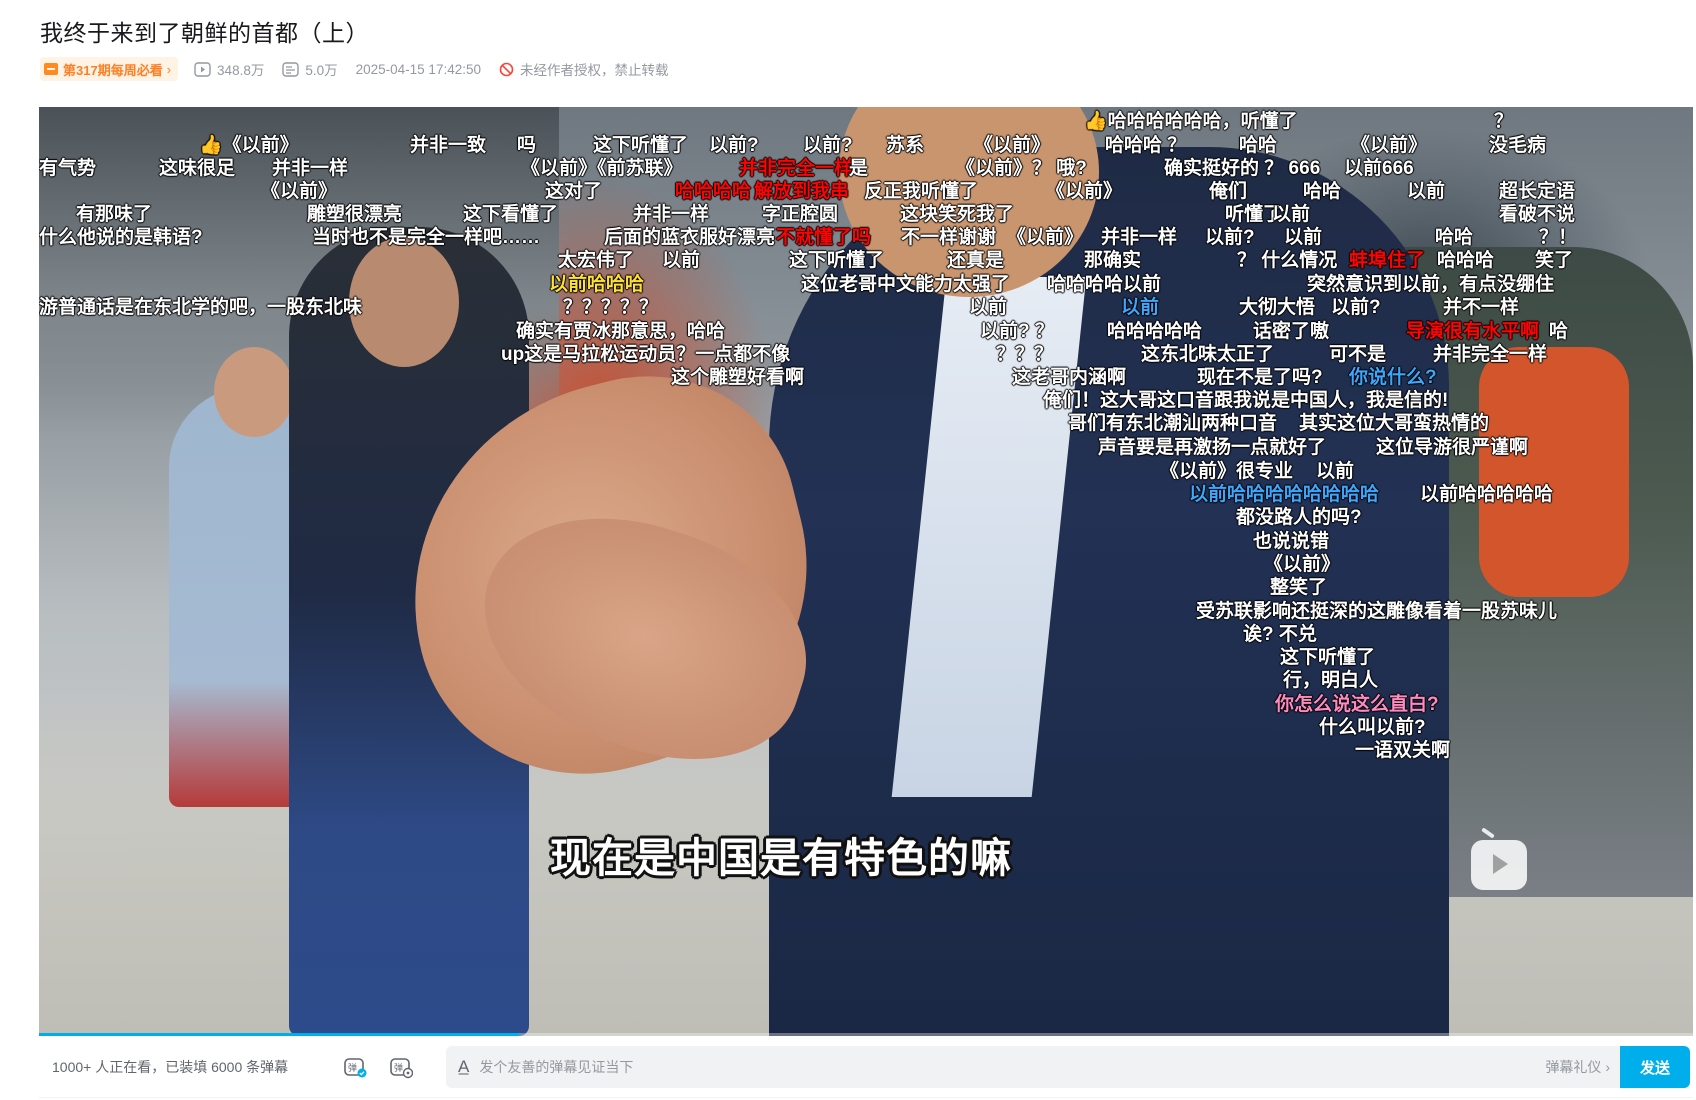 The height and width of the screenshot is (1100, 1696). Describe the element at coordinates (1228, 191) in the screenshot. I see `danmaku-comment: 俺们` at that location.